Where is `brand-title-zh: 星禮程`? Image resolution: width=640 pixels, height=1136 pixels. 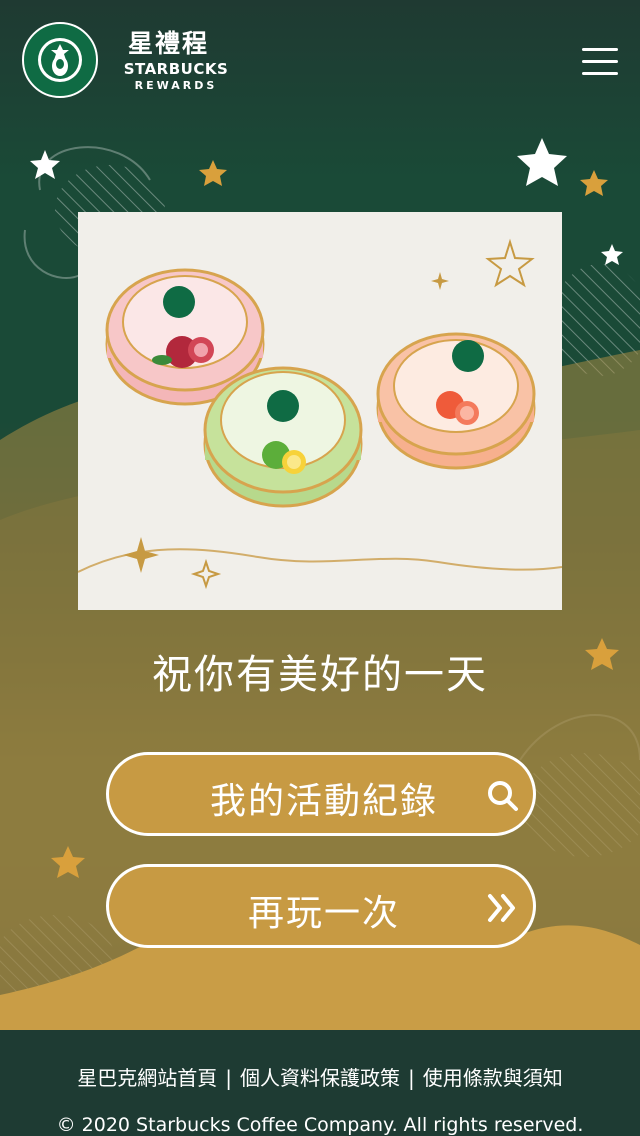
brand-title-zh: 星禮程 is located at coordinates (169, 43).